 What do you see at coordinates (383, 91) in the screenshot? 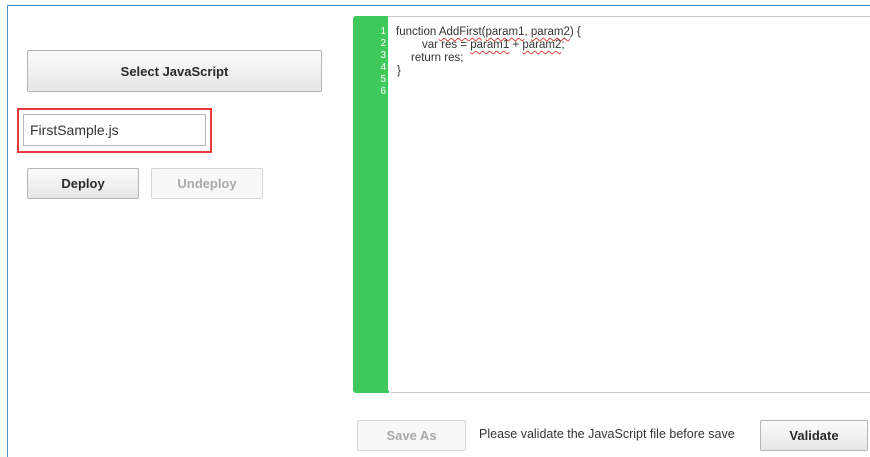
I see `line-number: 6` at bounding box center [383, 91].